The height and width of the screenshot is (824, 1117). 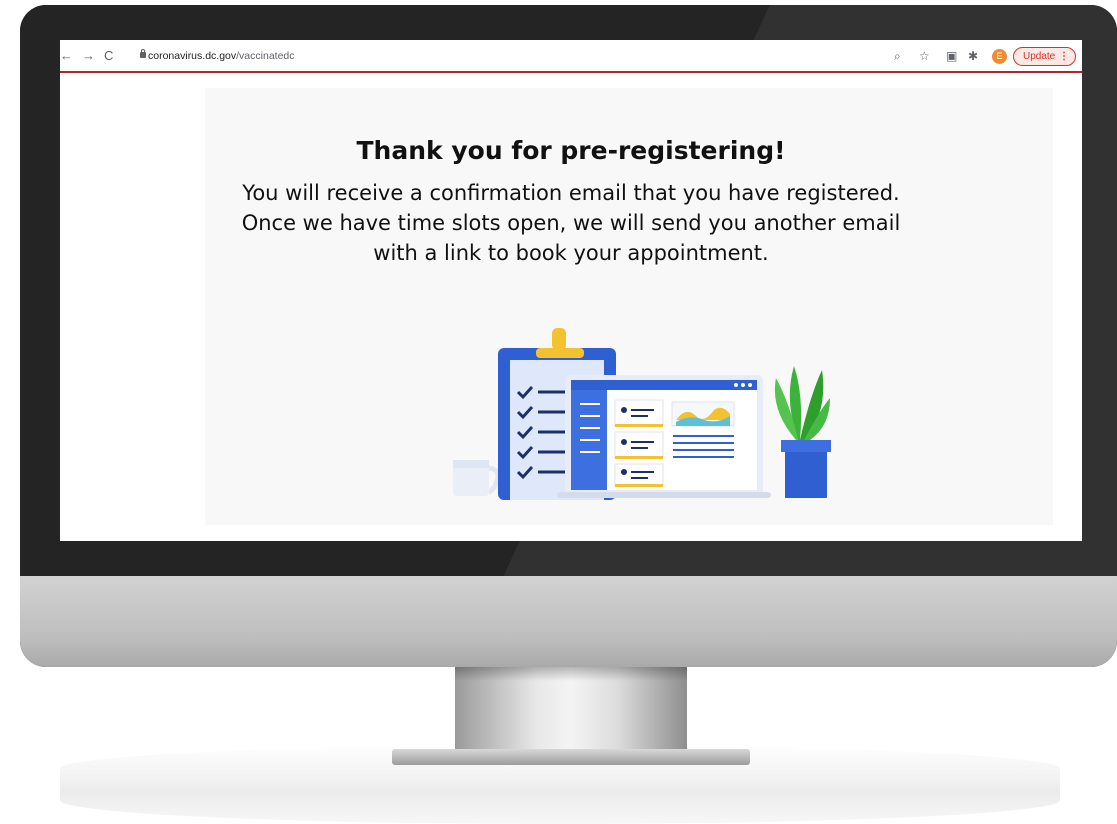 I want to click on address-bar: coronavirus.dc.gov/vaccinatedc, so click(x=221, y=56).